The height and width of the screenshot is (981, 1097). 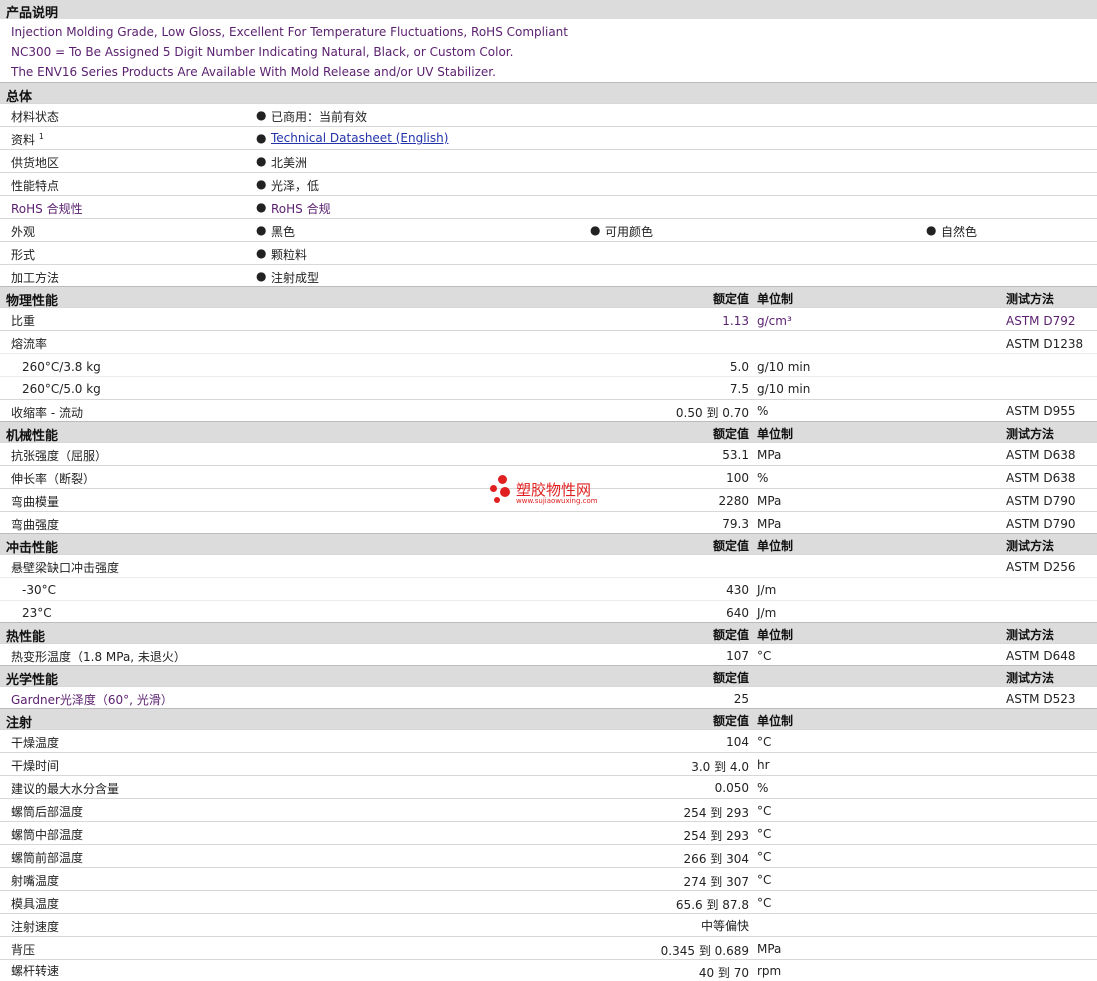 What do you see at coordinates (548, 160) in the screenshot?
I see `table-row: 供货地区 ● 北美洲` at bounding box center [548, 160].